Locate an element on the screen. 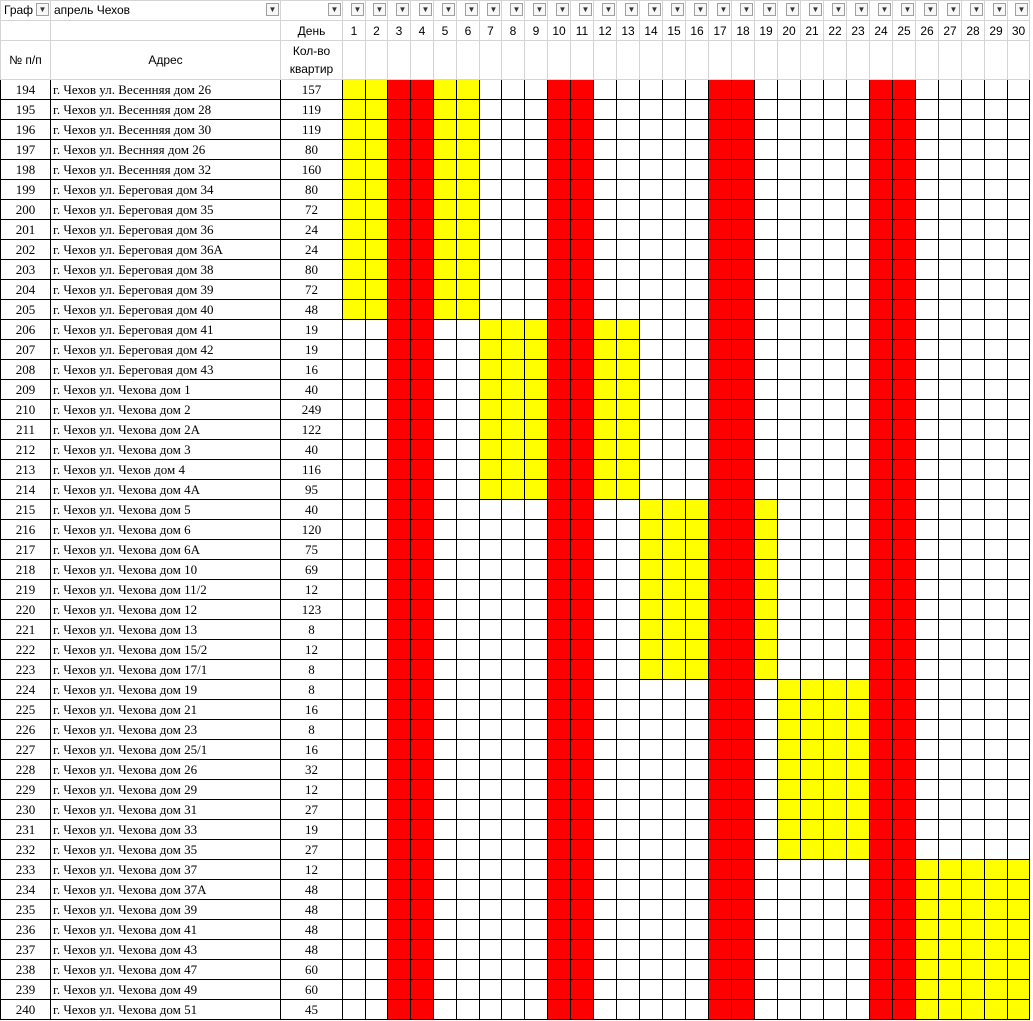 This screenshot has height=1021, width=1033. address-cell: г. Чехов ул. Чехова дом 12 is located at coordinates (165, 609).